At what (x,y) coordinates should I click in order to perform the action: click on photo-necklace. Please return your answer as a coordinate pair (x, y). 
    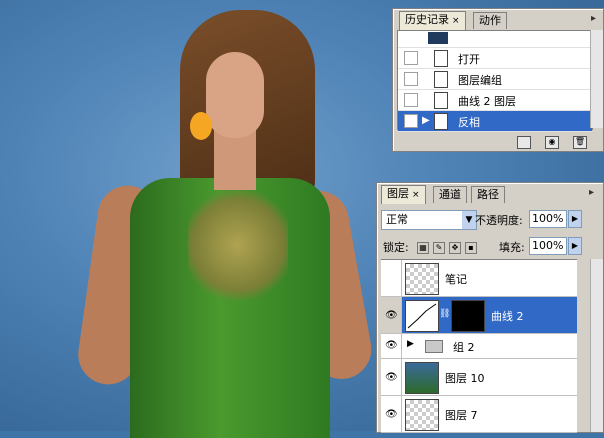
    Looking at the image, I should click on (238, 245).